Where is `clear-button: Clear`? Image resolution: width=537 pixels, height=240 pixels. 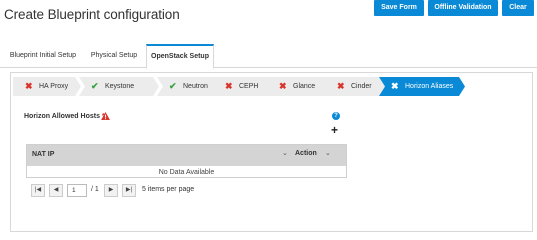 clear-button: Clear is located at coordinates (518, 8).